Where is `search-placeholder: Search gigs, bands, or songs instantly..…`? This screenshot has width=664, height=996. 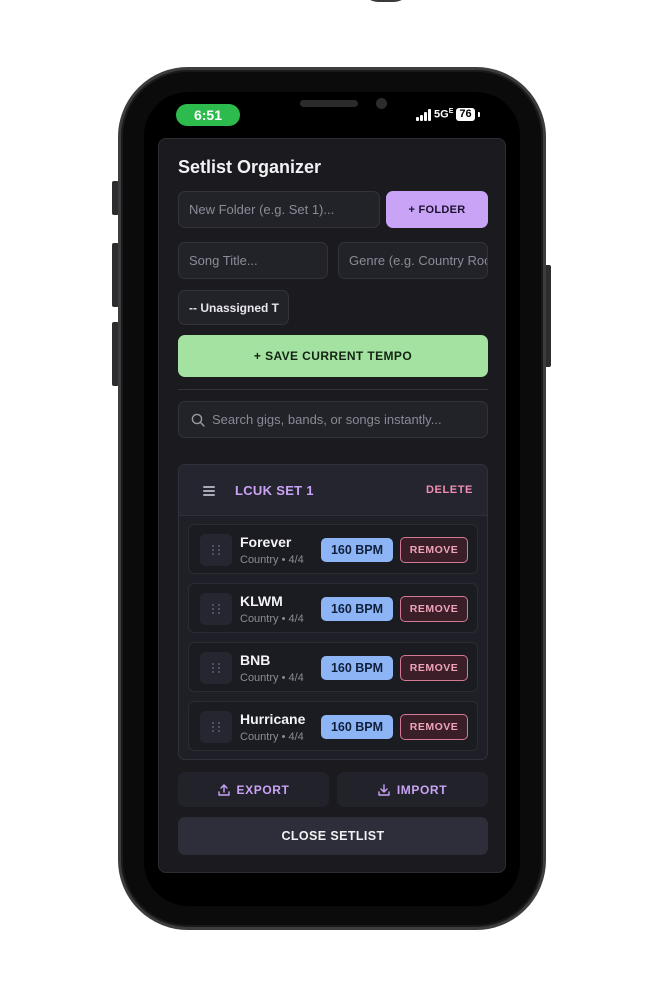 search-placeholder: Search gigs, bands, or songs instantly..… is located at coordinates (327, 419).